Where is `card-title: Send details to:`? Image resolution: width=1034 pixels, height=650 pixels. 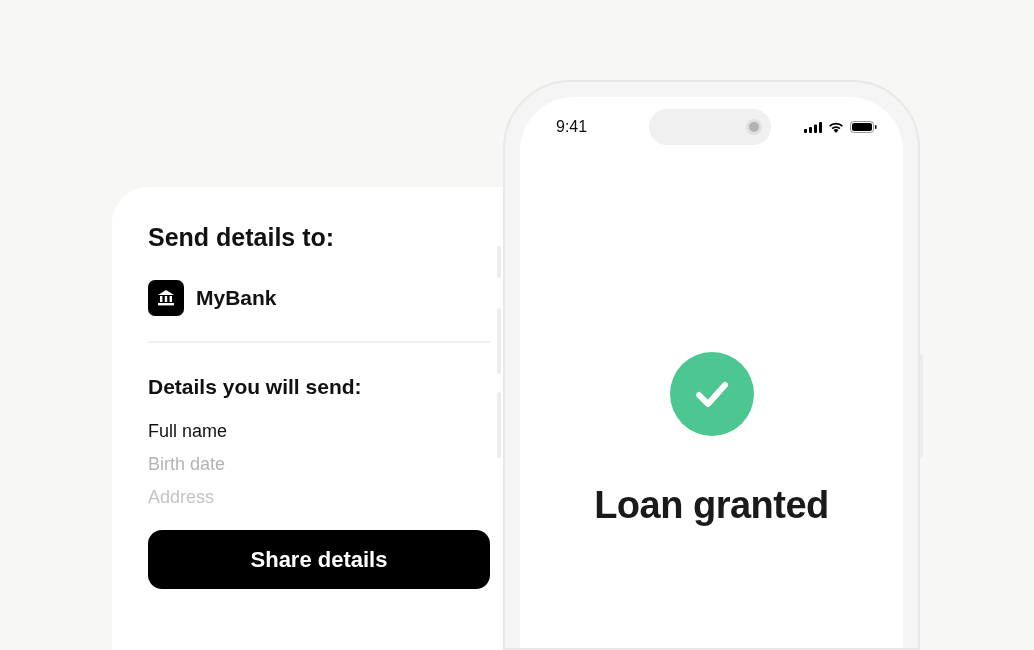
card-title: Send details to: is located at coordinates (242, 237).